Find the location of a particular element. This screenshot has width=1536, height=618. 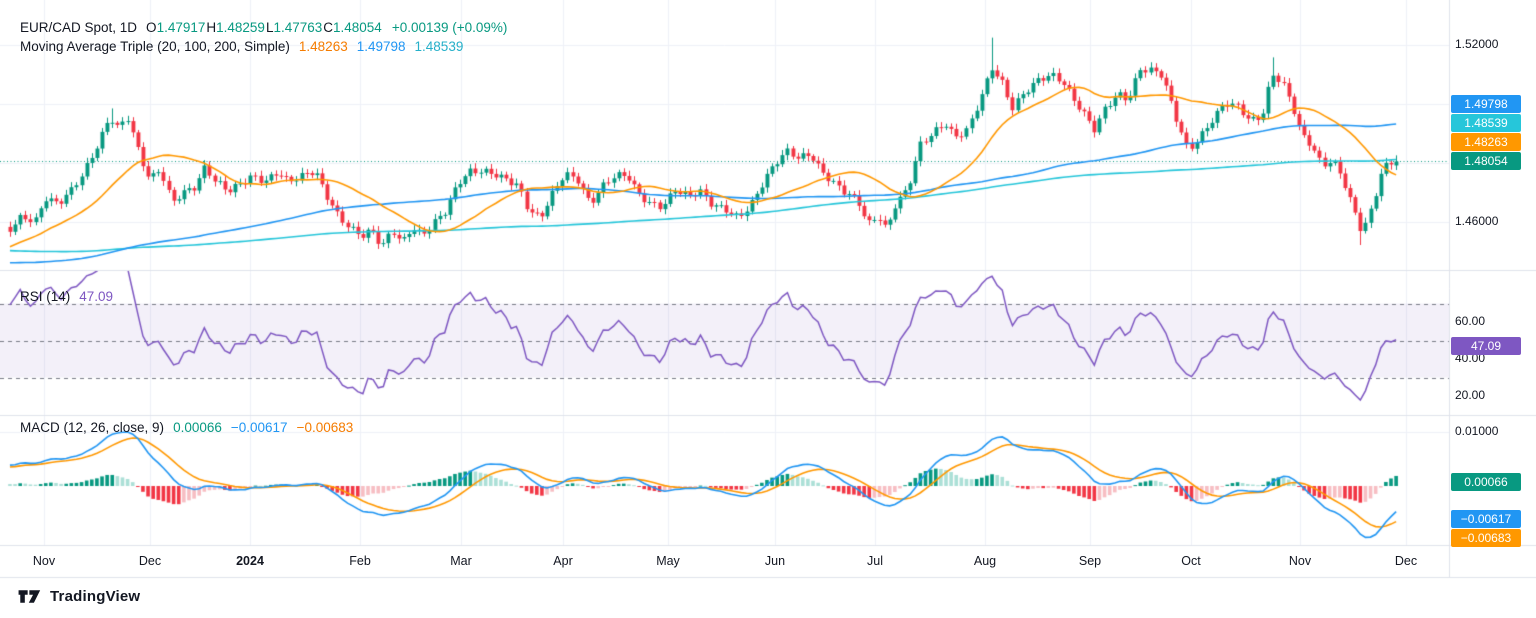

ma20-price-badge: 1.48263 is located at coordinates (1486, 142).